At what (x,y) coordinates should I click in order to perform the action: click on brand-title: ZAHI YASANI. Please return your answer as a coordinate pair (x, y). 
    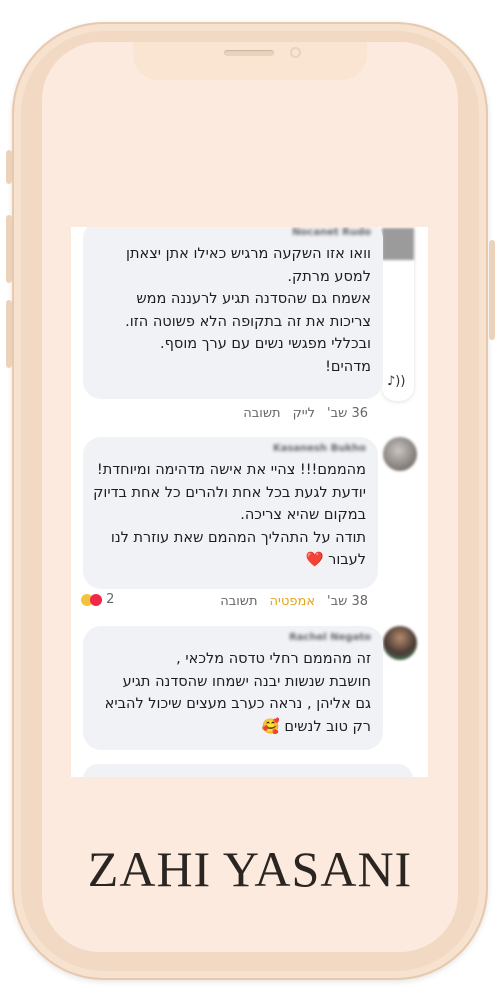
    Looking at the image, I should click on (250, 869).